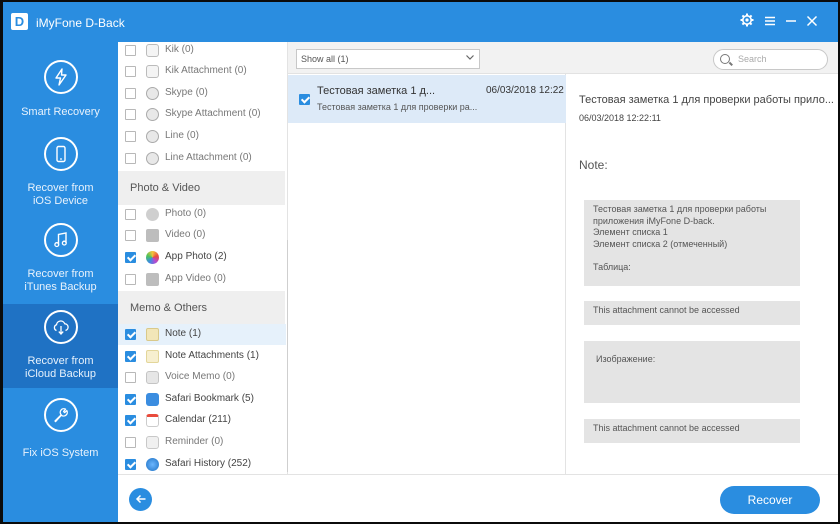  I want to click on note-attachment-icon, so click(152, 356).